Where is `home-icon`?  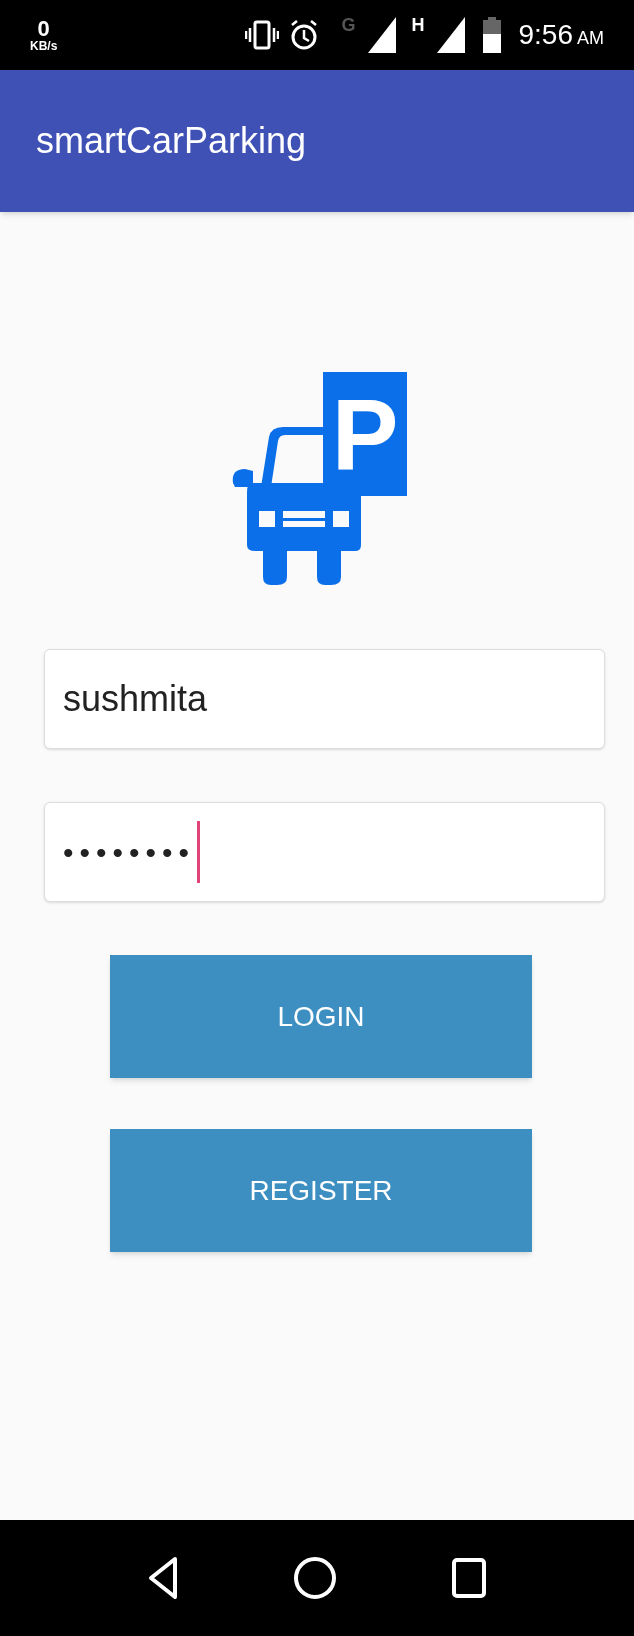
home-icon is located at coordinates (315, 1578).